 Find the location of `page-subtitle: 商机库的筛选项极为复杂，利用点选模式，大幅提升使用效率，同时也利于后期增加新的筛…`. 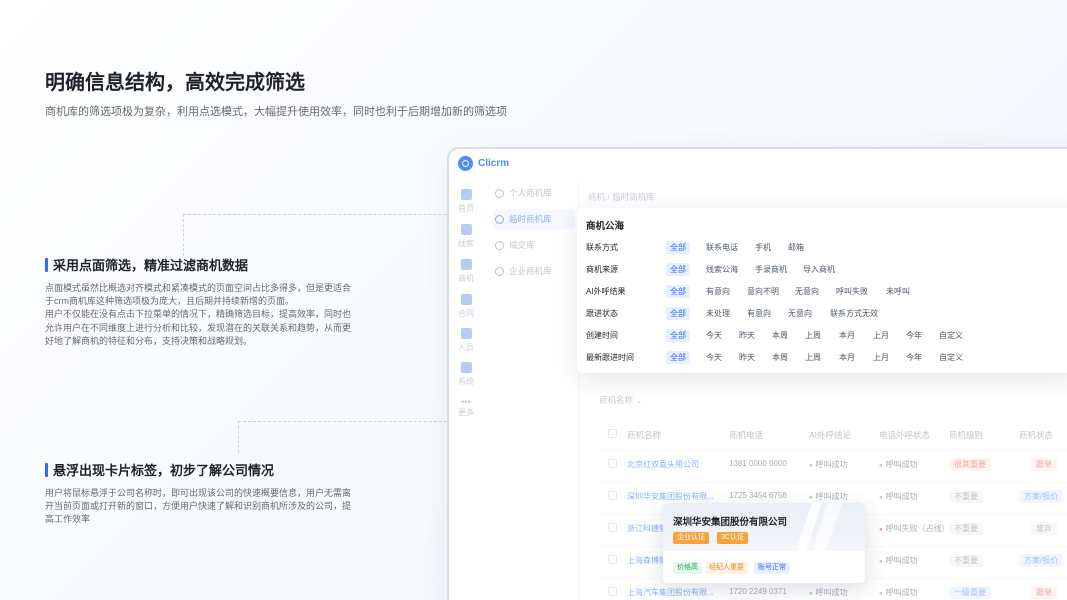

page-subtitle: 商机库的筛选项极为复杂，利用点选模式，大幅提升使用效率，同时也利于后期增加新的筛… is located at coordinates (276, 112).